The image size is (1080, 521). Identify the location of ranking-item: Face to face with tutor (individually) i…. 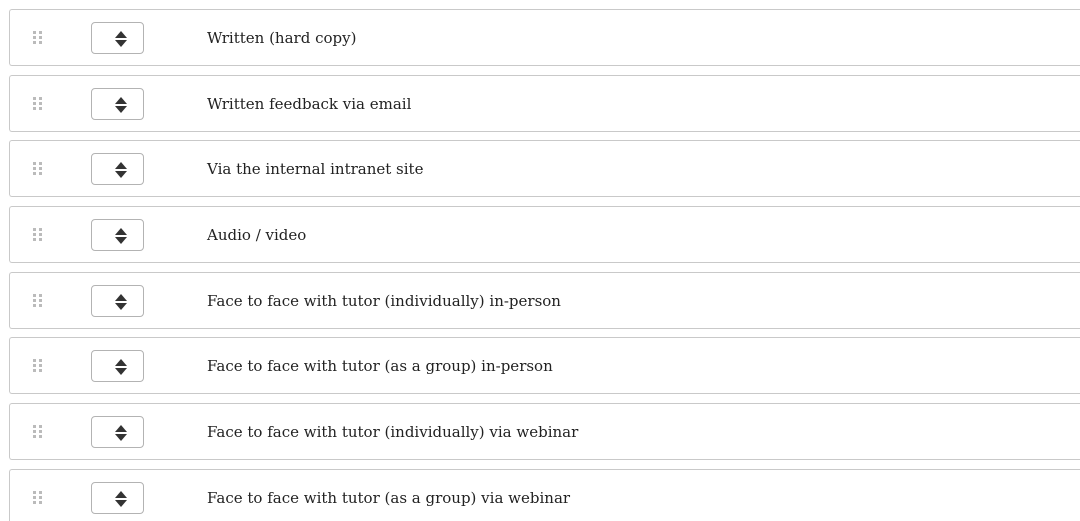
(544, 300).